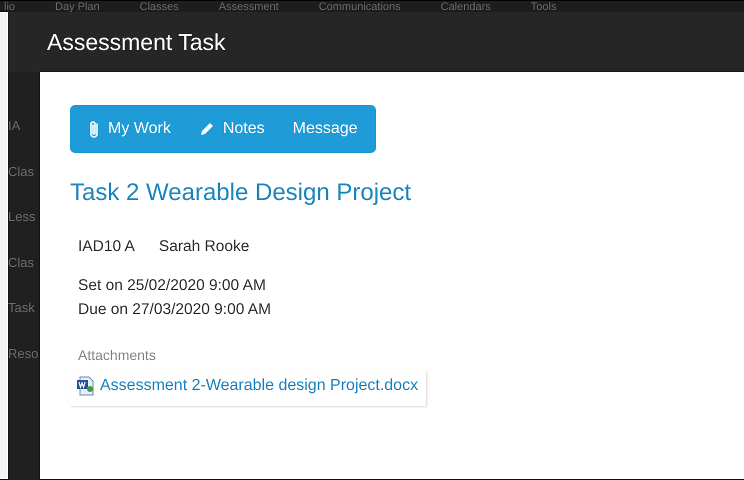 The image size is (744, 480). What do you see at coordinates (24, 216) in the screenshot?
I see `sidebar-item: Less` at bounding box center [24, 216].